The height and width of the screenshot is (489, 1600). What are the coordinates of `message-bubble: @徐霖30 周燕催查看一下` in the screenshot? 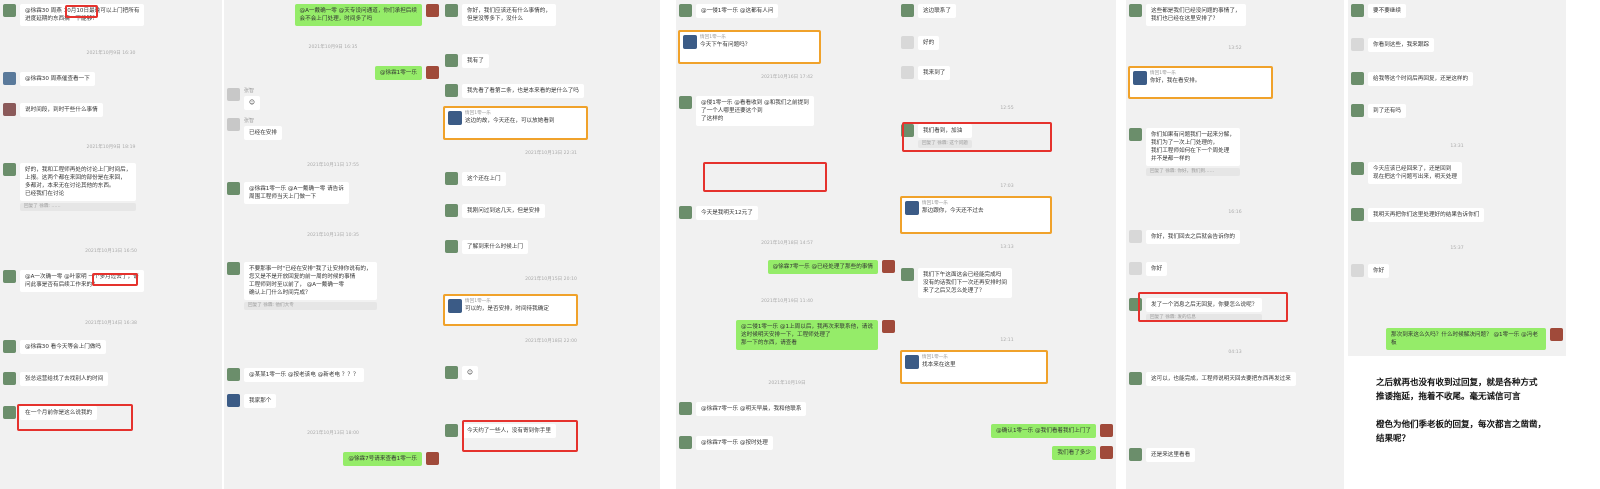 It's located at (57, 79).